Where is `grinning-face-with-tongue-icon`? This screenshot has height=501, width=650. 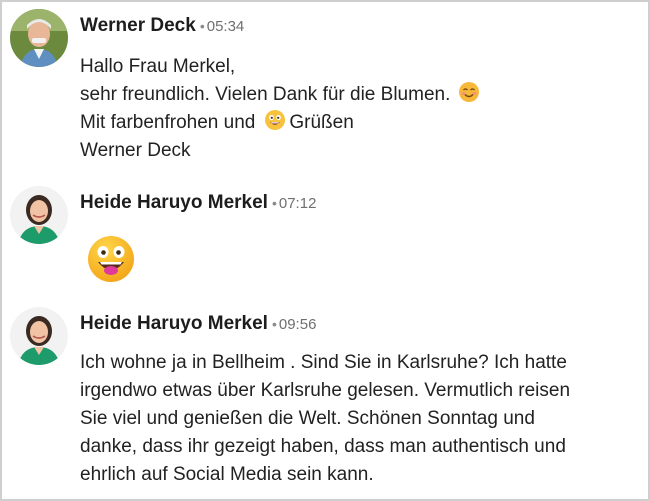 grinning-face-with-tongue-icon is located at coordinates (111, 259).